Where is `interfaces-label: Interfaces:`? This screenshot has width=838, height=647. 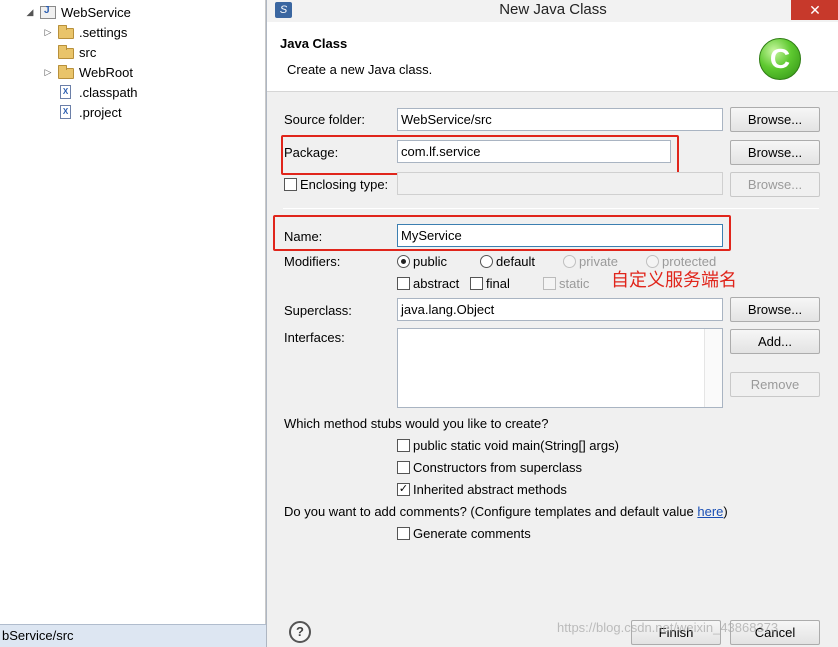
interfaces-label: Interfaces: is located at coordinates (314, 337).